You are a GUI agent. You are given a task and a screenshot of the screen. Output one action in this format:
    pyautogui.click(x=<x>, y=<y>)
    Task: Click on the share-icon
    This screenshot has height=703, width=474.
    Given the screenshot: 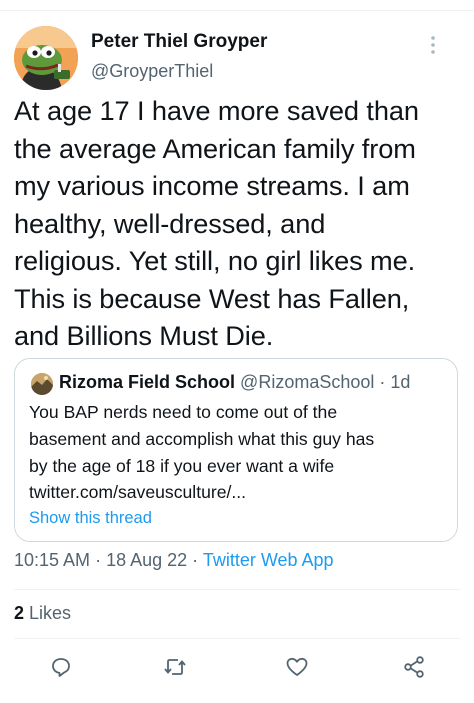 What is the action you would take?
    pyautogui.click(x=414, y=667)
    